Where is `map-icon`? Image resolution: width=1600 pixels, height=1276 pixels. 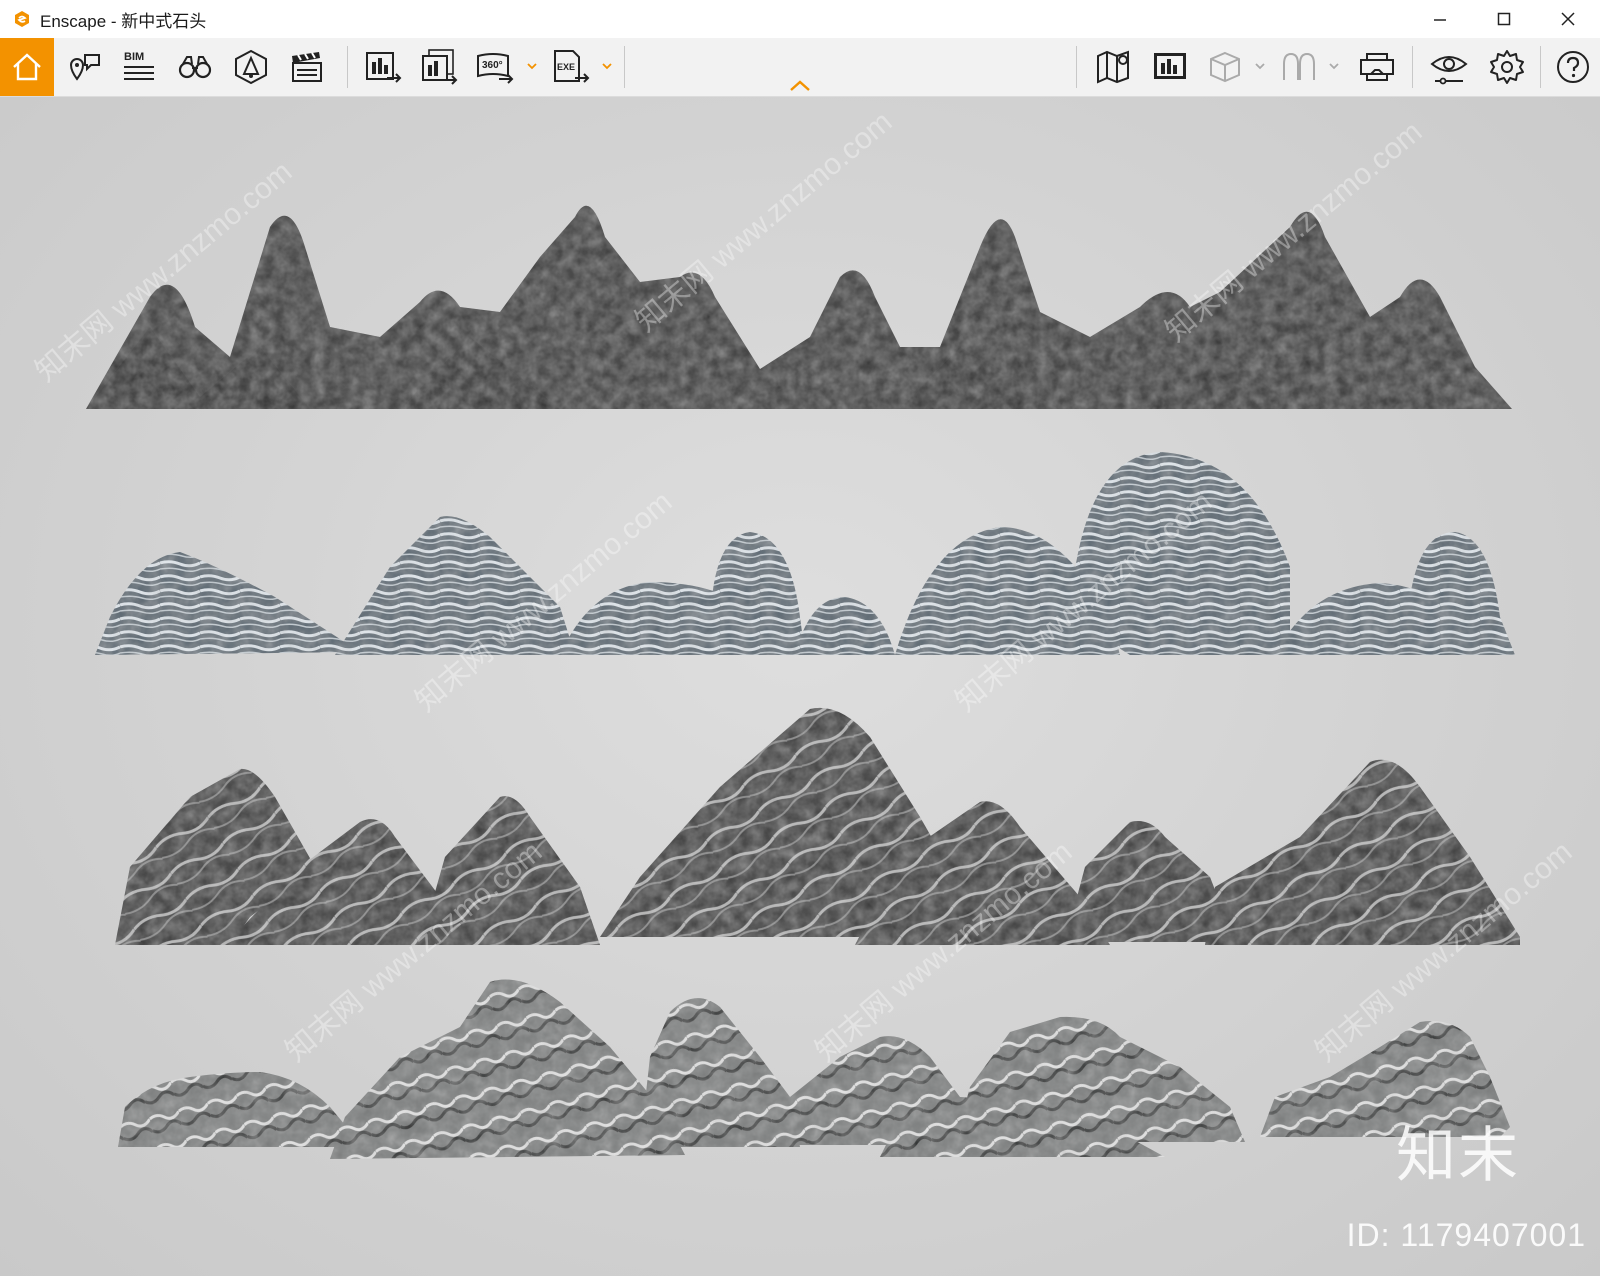
map-icon is located at coordinates (1113, 67).